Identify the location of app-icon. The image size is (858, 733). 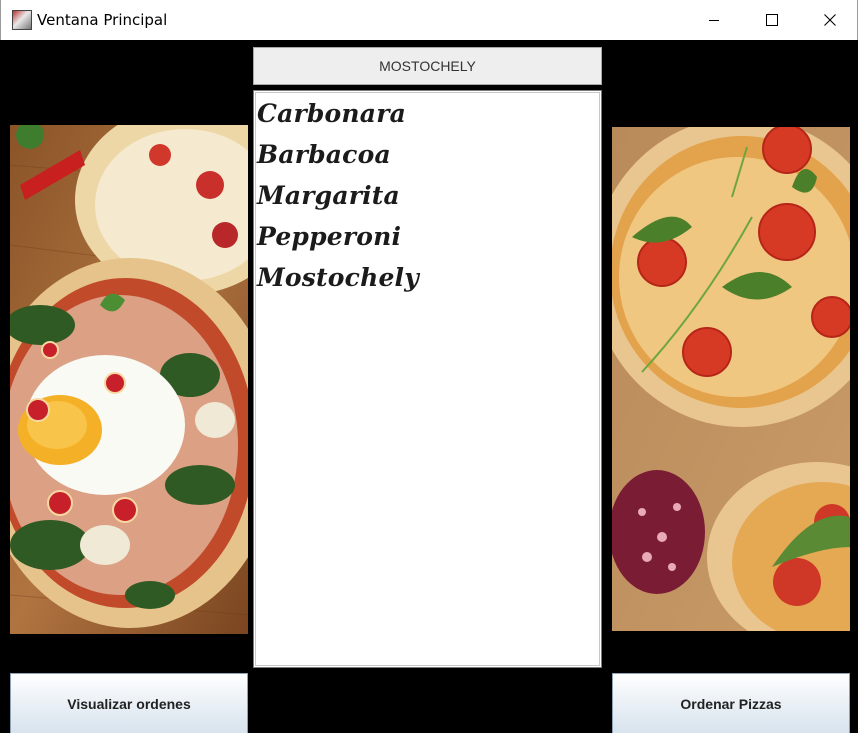
(22, 20).